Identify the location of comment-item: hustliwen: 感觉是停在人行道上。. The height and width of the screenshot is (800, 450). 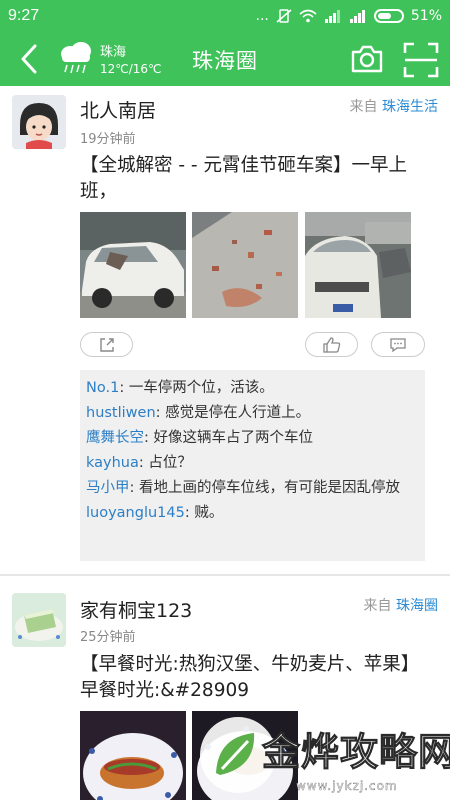
(252, 413).